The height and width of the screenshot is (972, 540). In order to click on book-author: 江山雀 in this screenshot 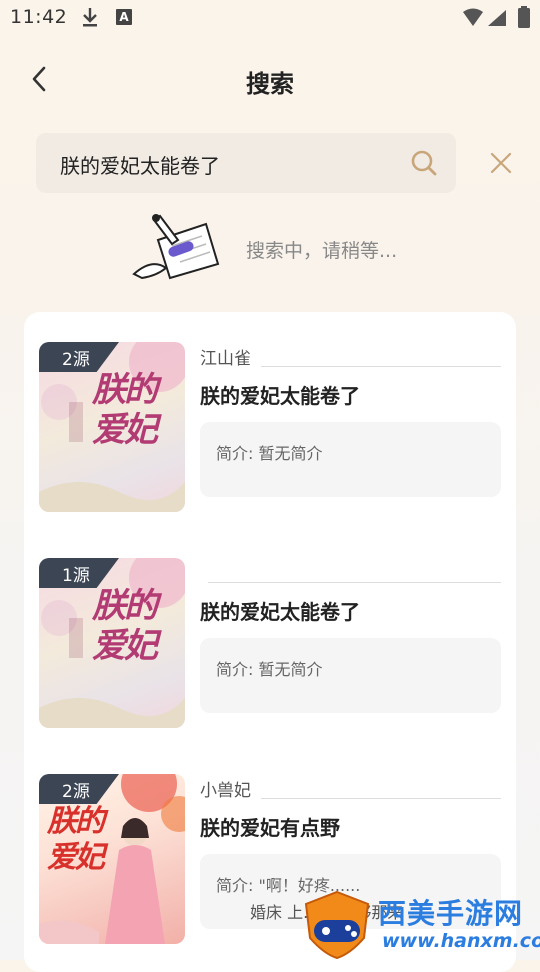, I will do `click(225, 359)`.